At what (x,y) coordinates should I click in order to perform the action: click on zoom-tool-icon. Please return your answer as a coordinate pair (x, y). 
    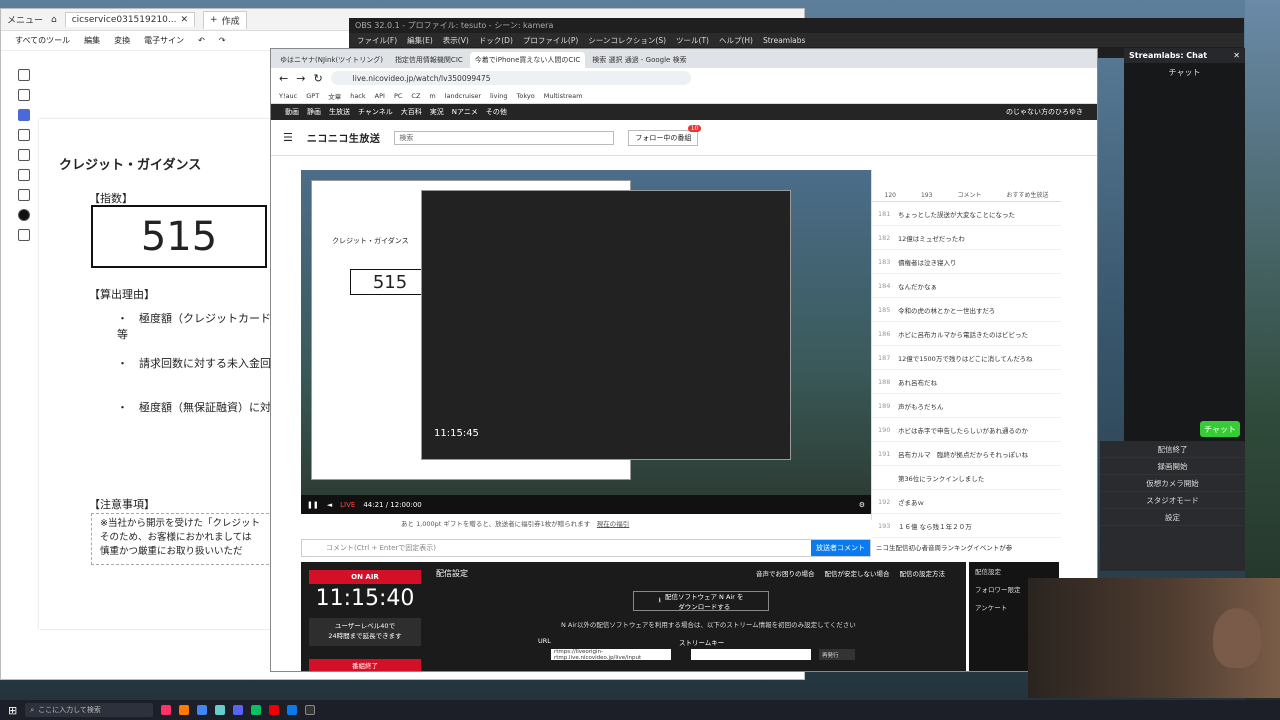
    Looking at the image, I should click on (24, 95).